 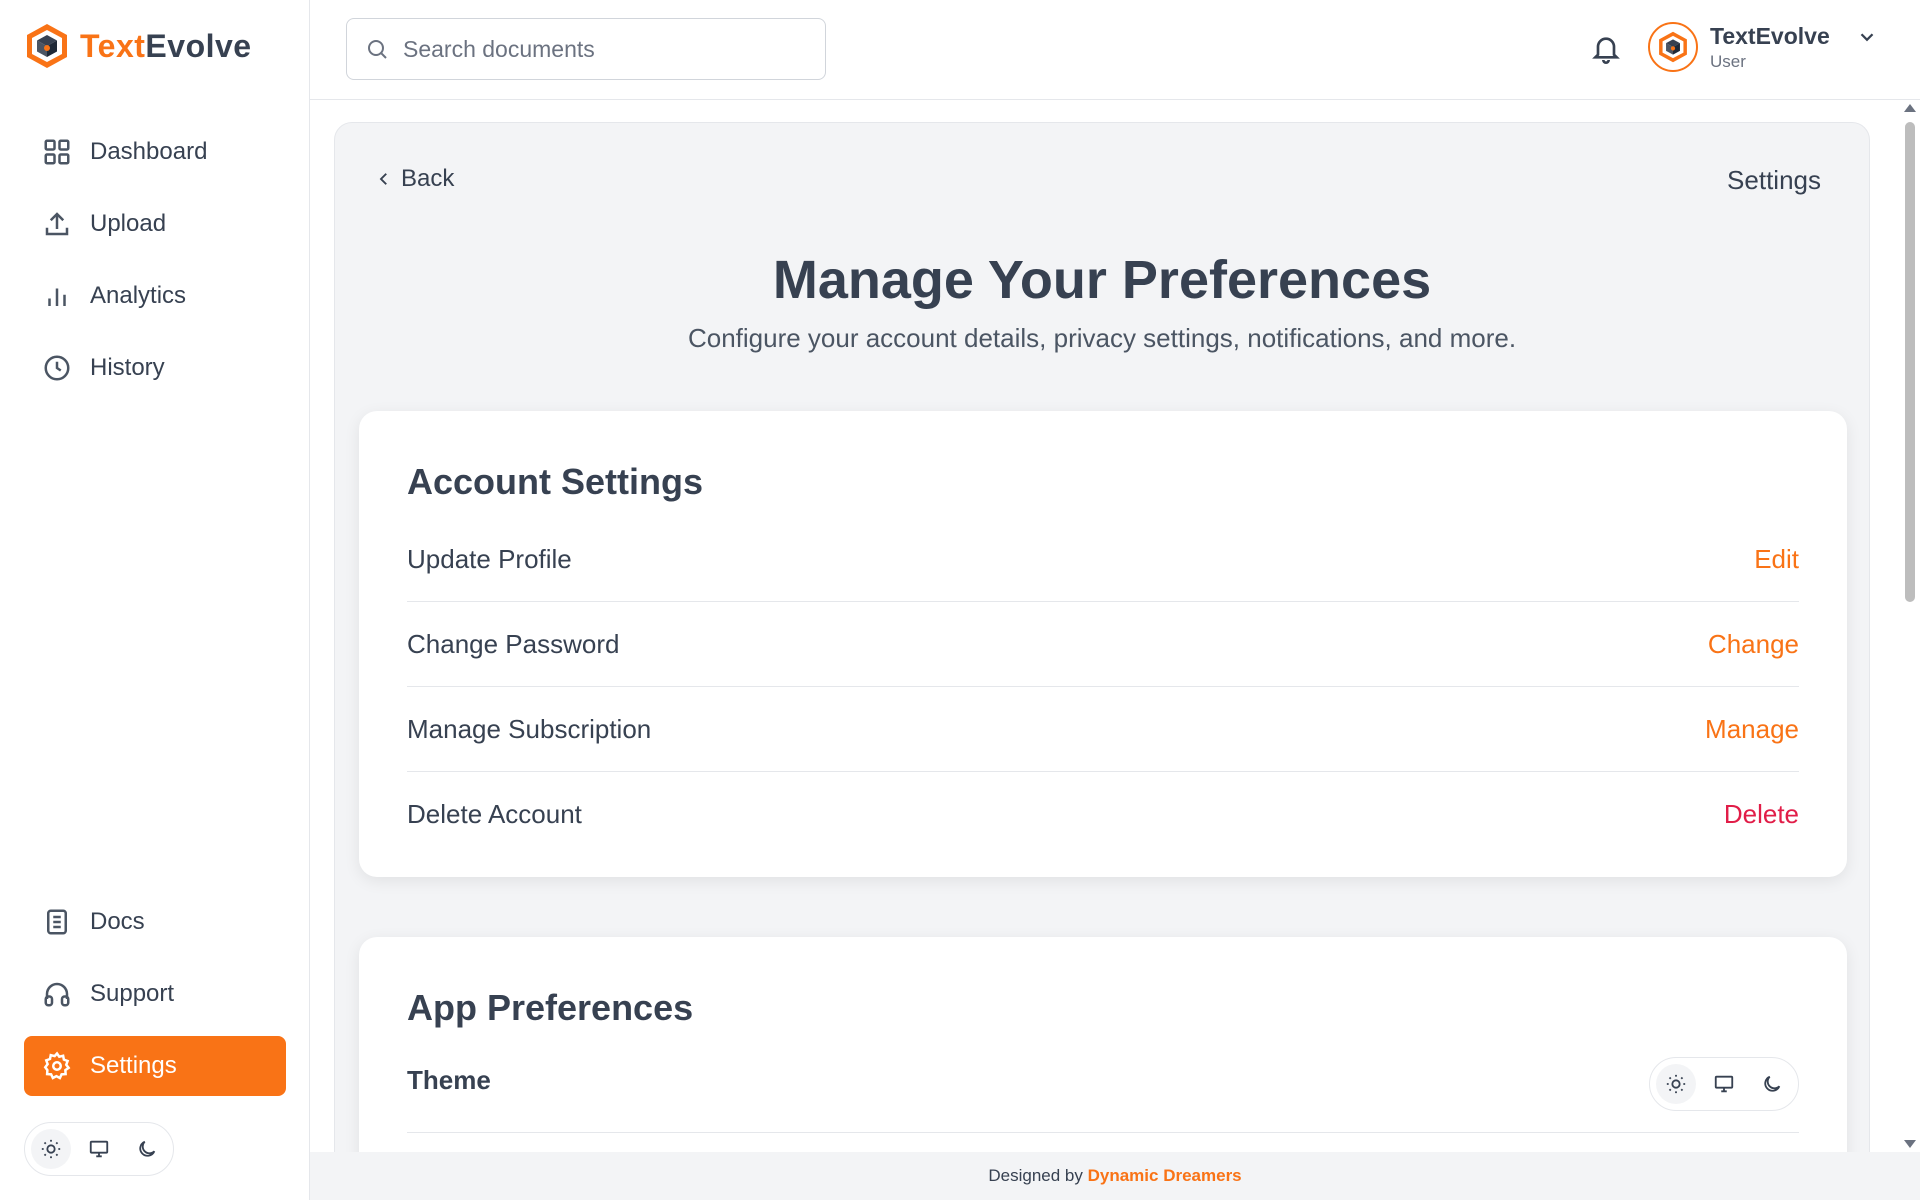 I want to click on app-preferences-title: App Preferences, so click(x=550, y=1007).